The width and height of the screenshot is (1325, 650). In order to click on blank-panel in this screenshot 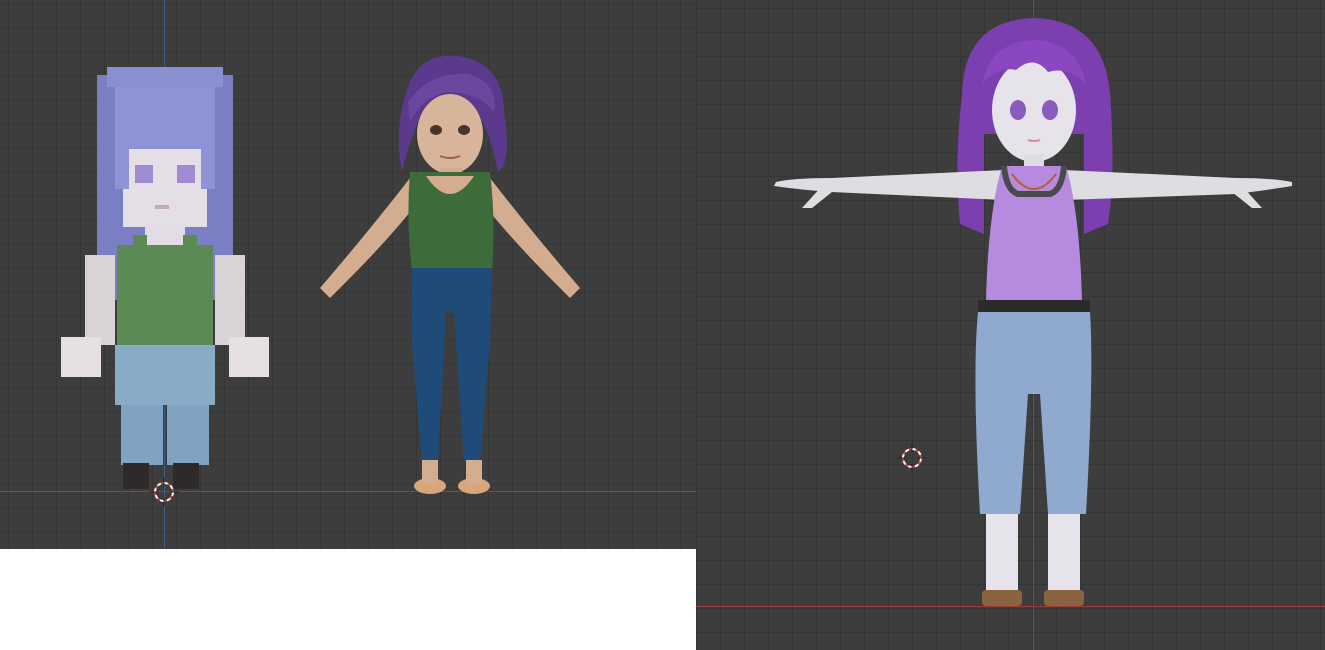, I will do `click(348, 599)`.